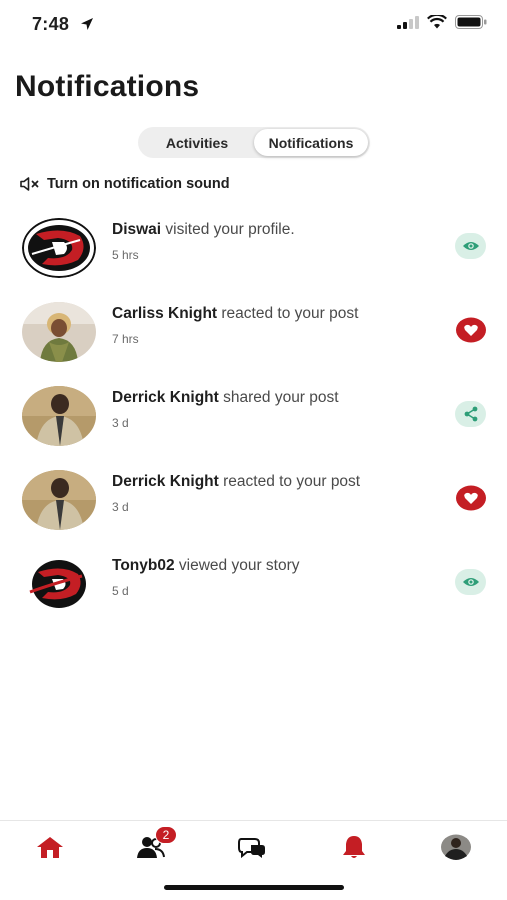 The image size is (507, 900). Describe the element at coordinates (50, 847) in the screenshot. I see `home-icon` at that location.